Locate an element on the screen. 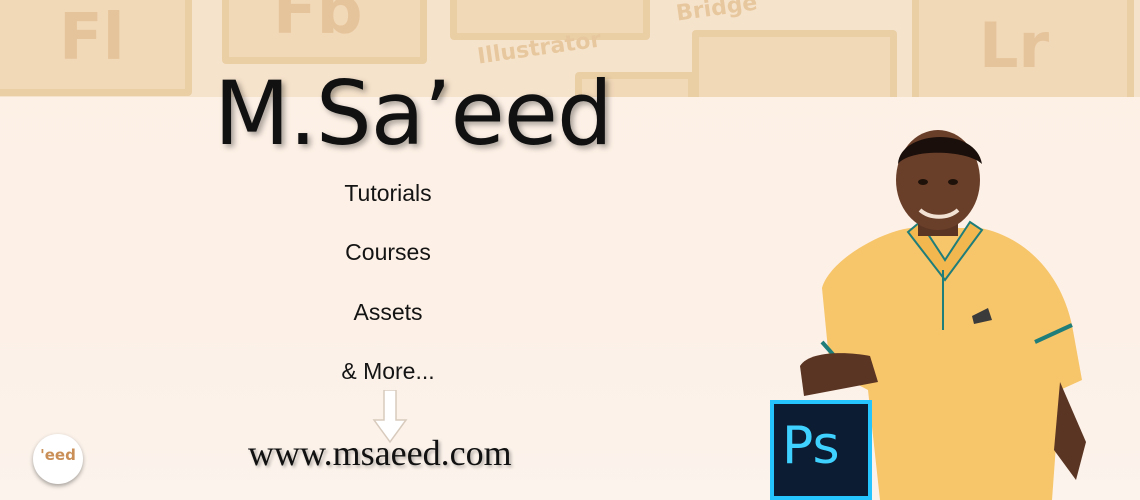 The width and height of the screenshot is (1140, 500). brand-name: M.Sa’eed is located at coordinates (413, 113).